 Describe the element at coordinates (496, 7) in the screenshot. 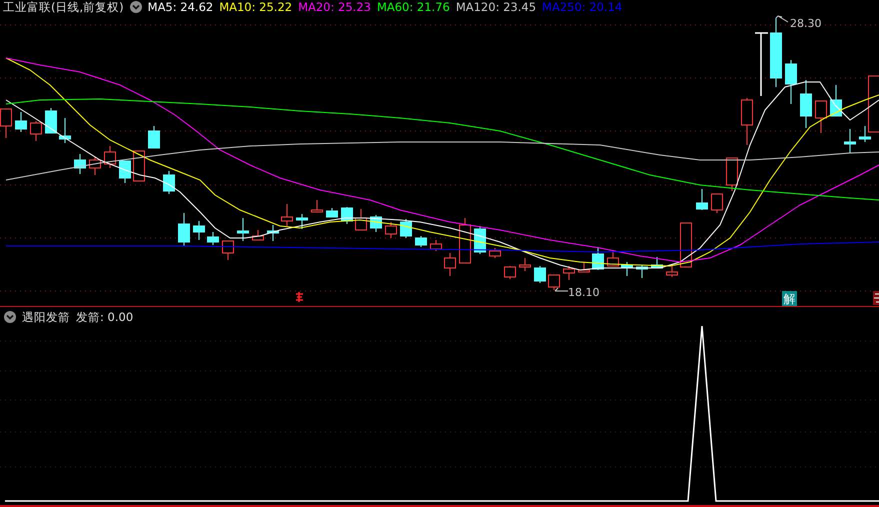

I see `indicator-value: MA120: 23.45` at that location.